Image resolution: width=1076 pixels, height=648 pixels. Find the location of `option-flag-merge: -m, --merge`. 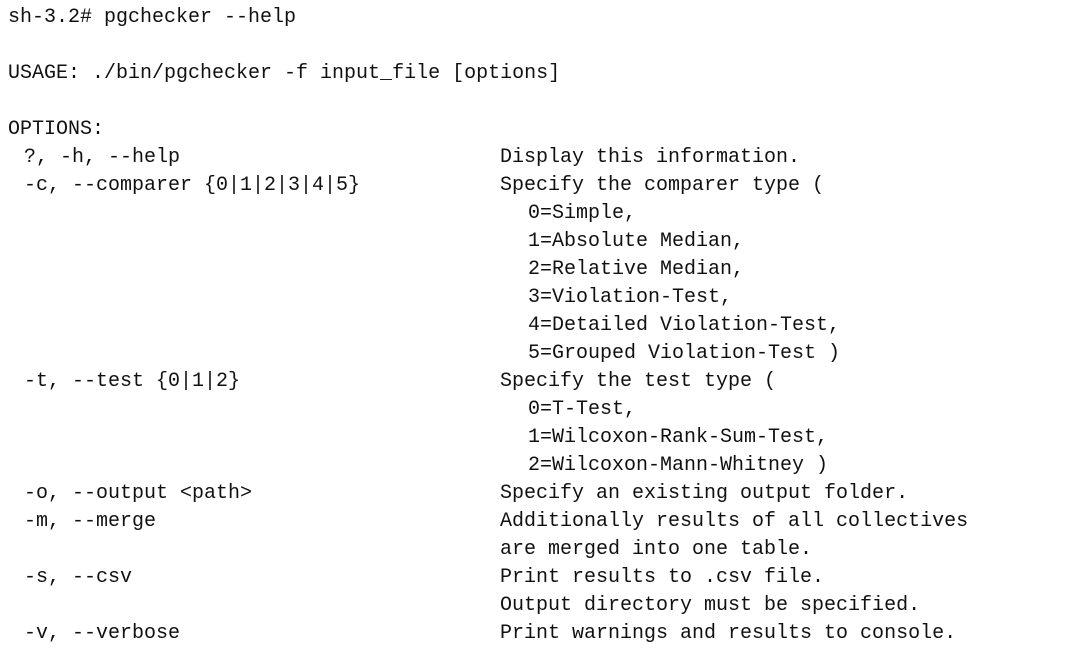

option-flag-merge: -m, --merge is located at coordinates (90, 521).